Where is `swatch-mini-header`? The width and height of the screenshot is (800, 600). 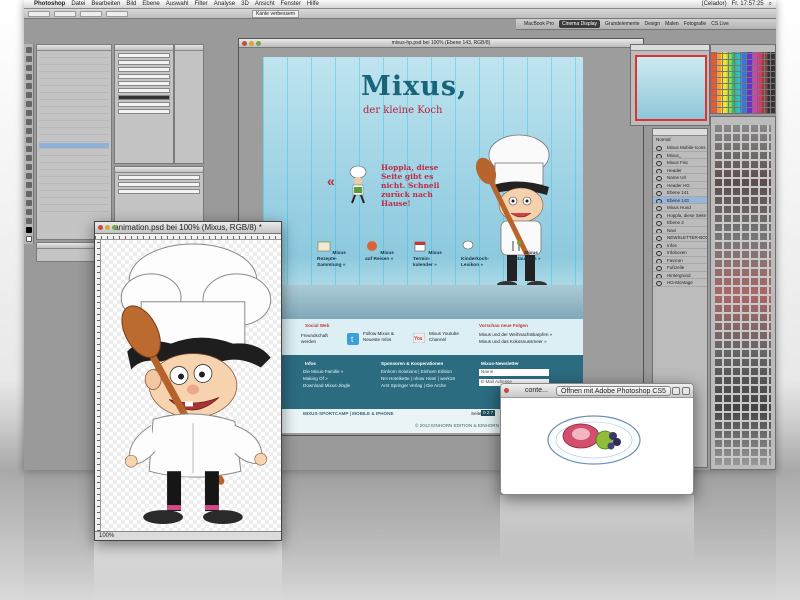
swatch-mini-header is located at coordinates (189, 48).